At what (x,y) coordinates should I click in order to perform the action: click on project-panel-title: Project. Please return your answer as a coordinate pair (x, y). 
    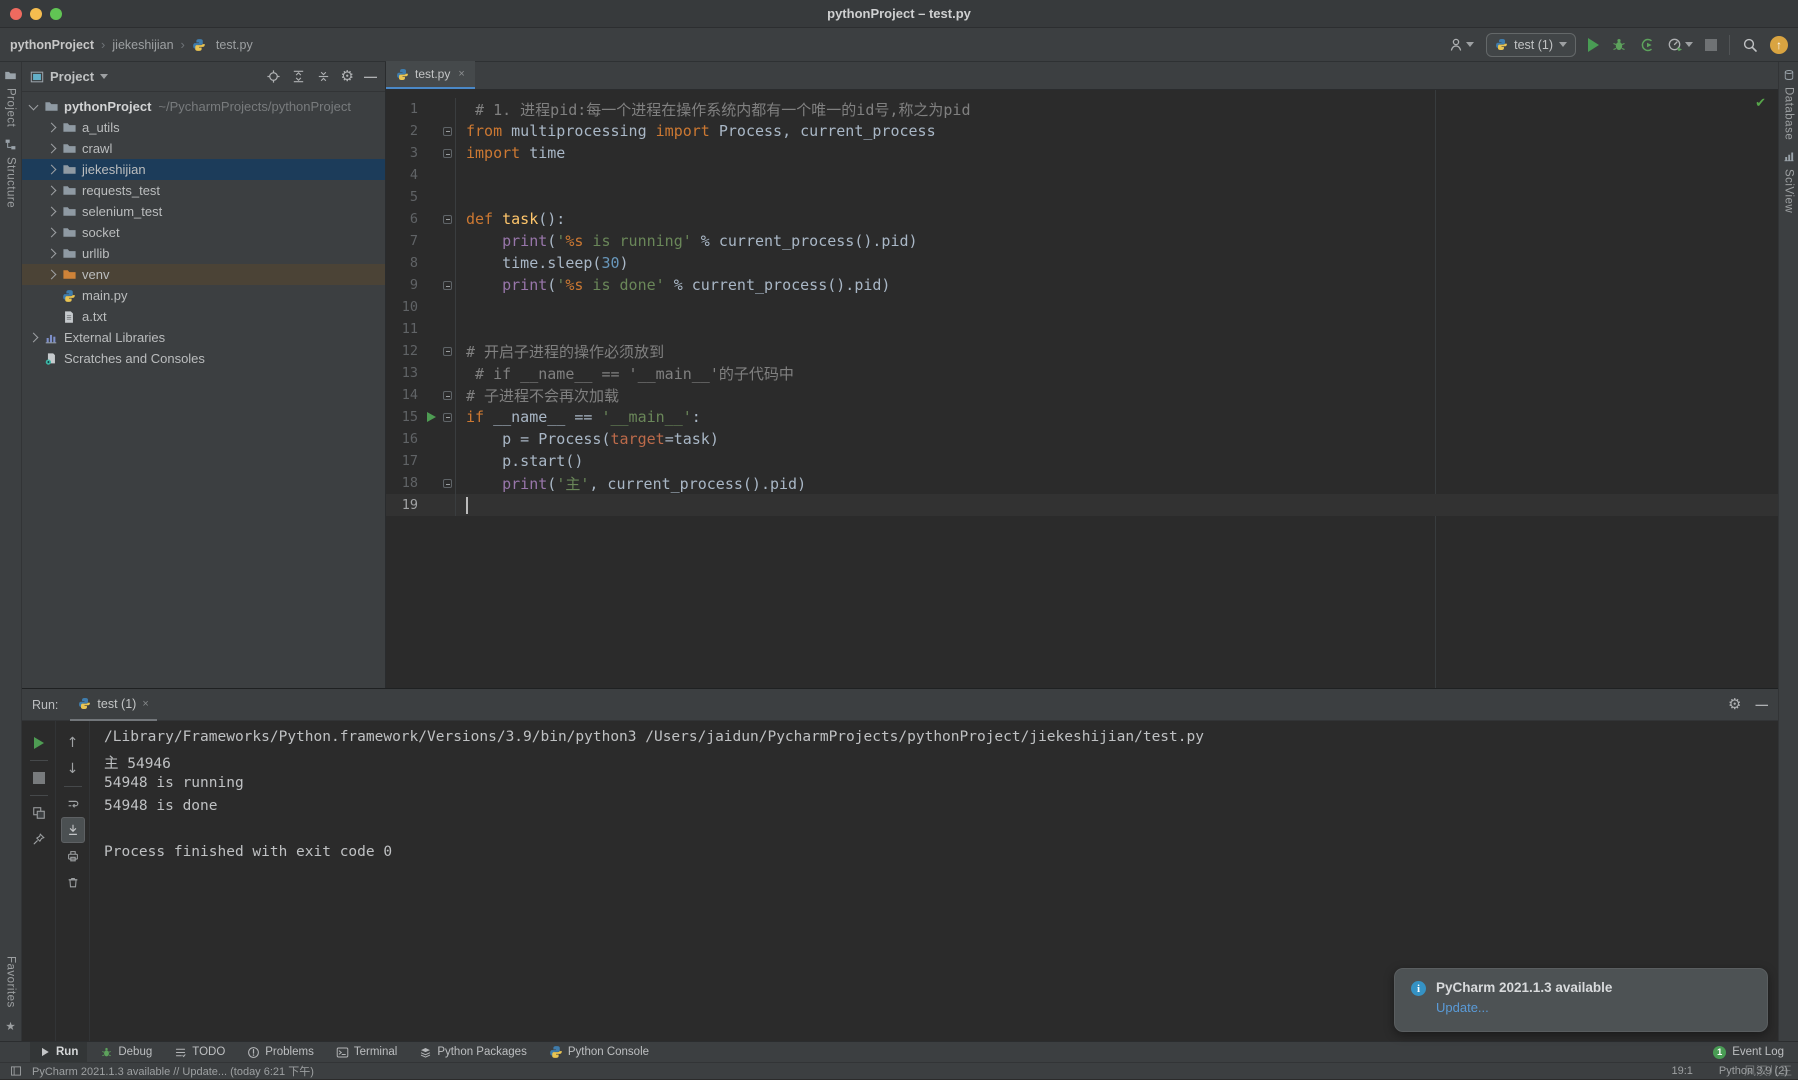
    Looking at the image, I should click on (72, 76).